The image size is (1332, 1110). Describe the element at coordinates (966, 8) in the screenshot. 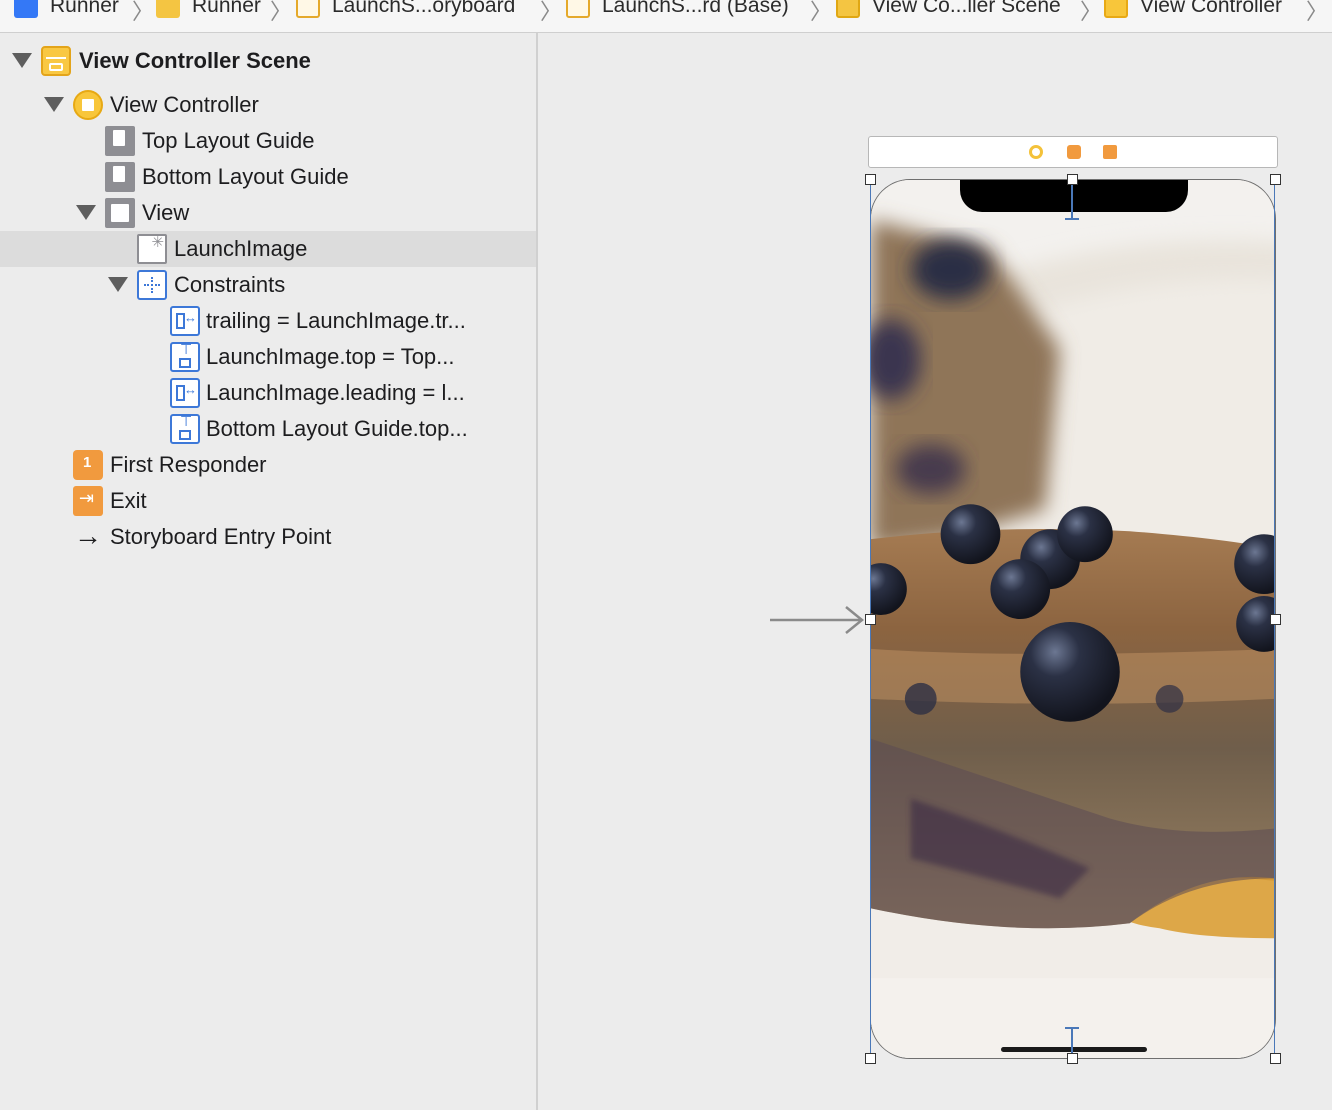

I see `crumb-label: View Co...ller Scene` at that location.